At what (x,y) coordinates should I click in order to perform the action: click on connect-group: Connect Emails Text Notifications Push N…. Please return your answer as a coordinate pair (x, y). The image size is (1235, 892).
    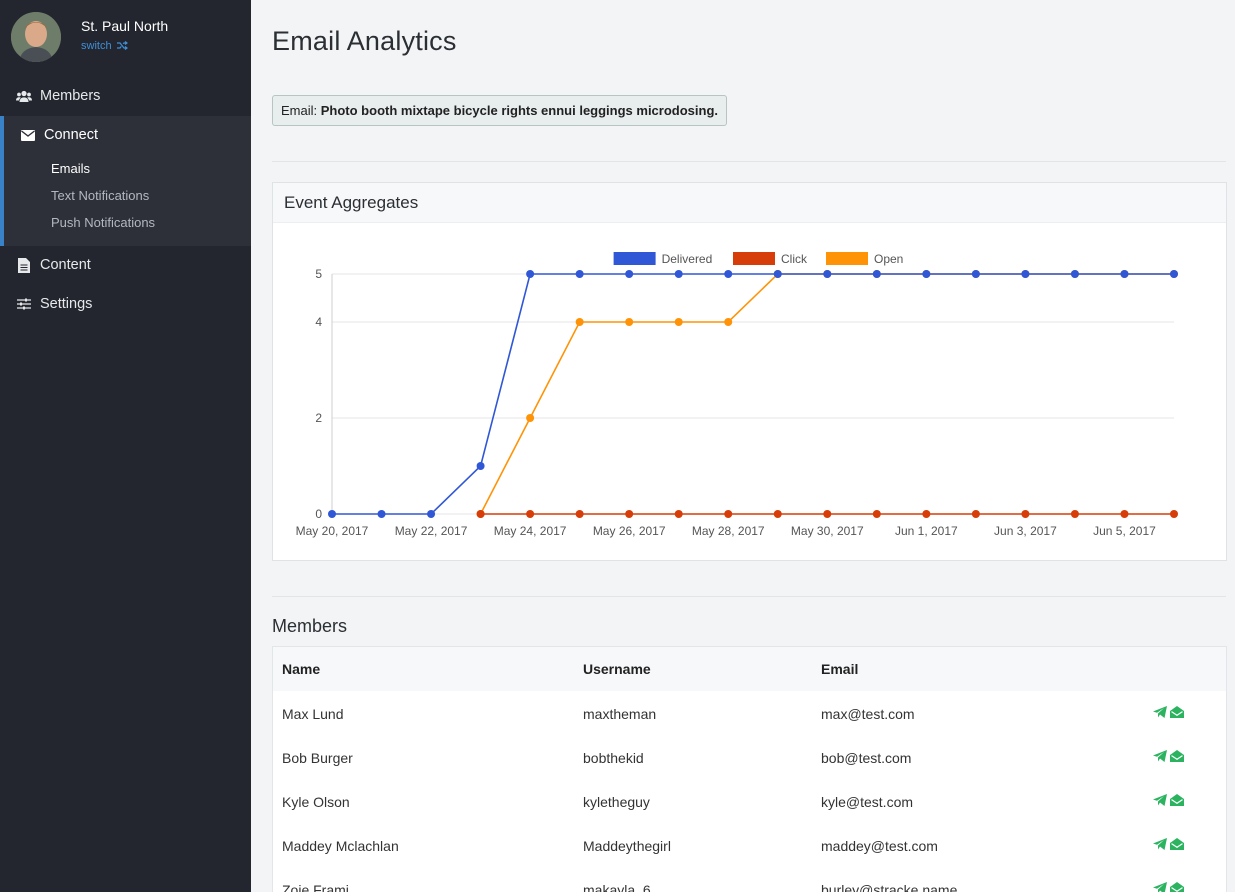
    Looking at the image, I should click on (125, 181).